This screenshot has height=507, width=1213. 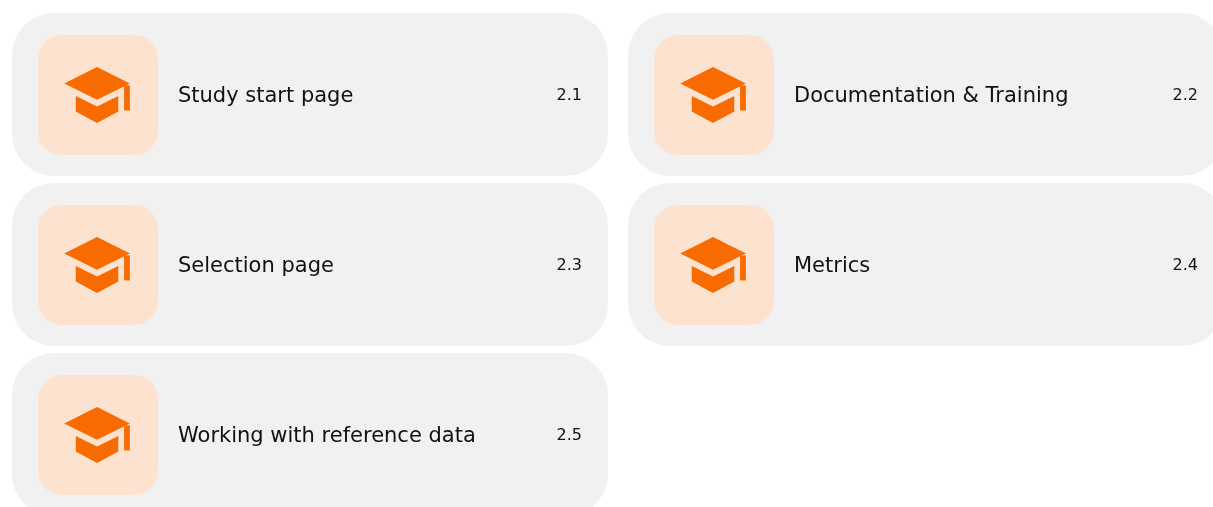 What do you see at coordinates (833, 264) in the screenshot?
I see `lesson-title: Metrics` at bounding box center [833, 264].